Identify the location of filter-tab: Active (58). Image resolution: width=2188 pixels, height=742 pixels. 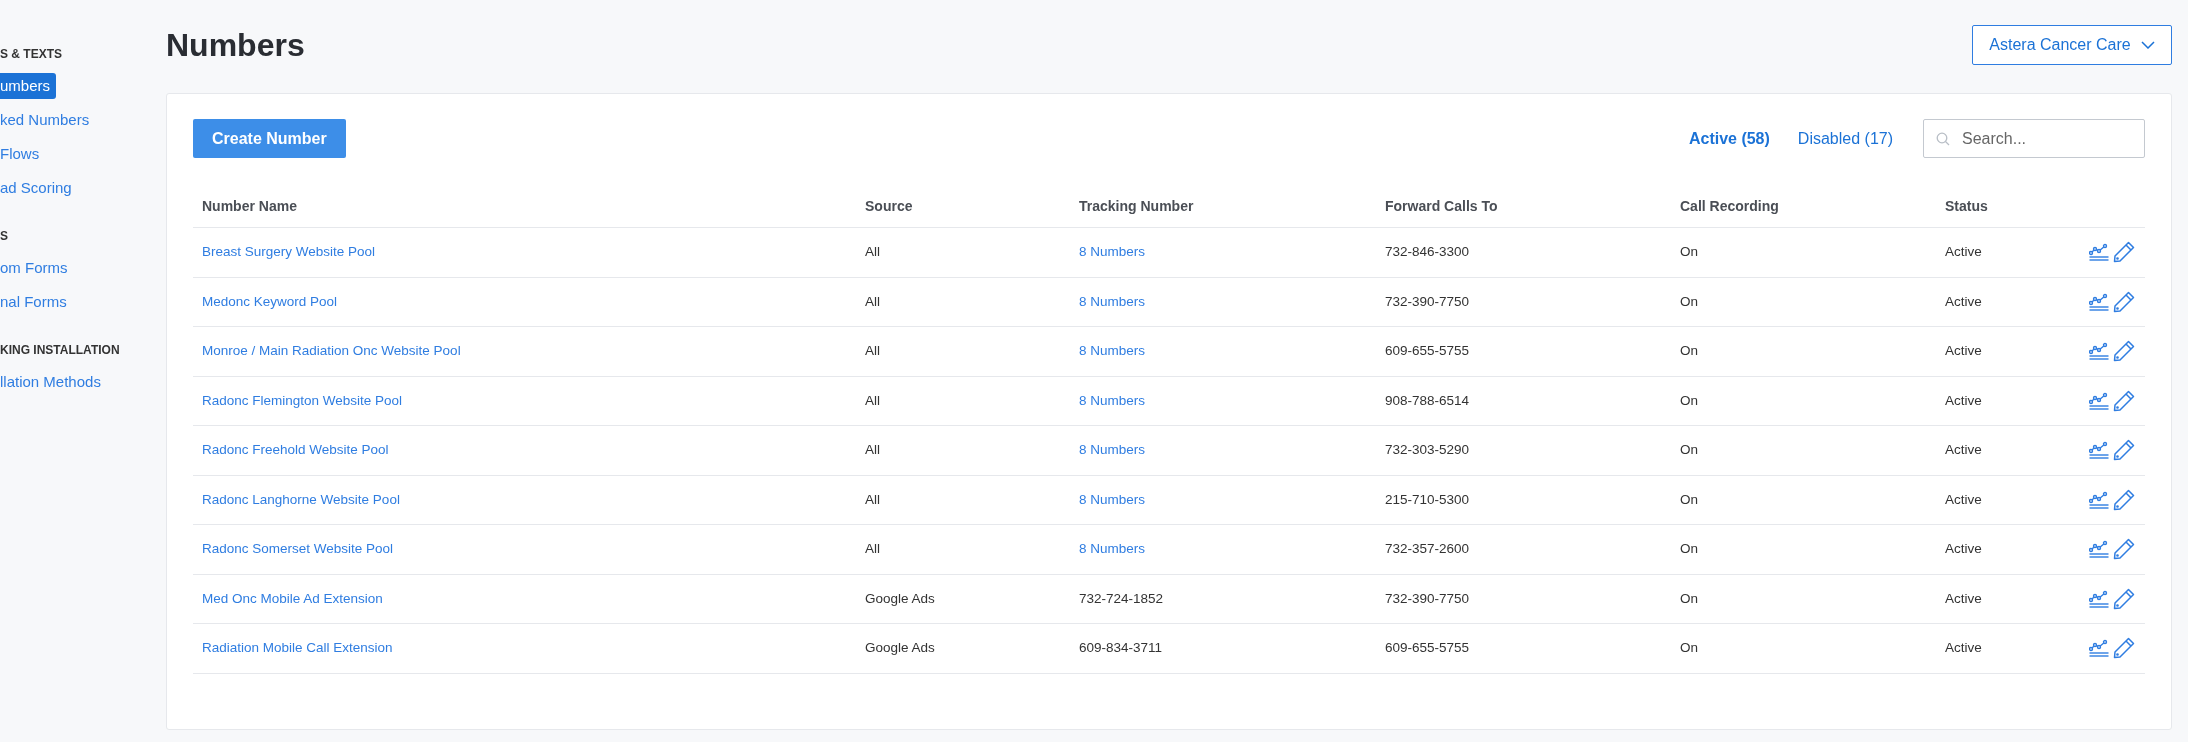
(1729, 138).